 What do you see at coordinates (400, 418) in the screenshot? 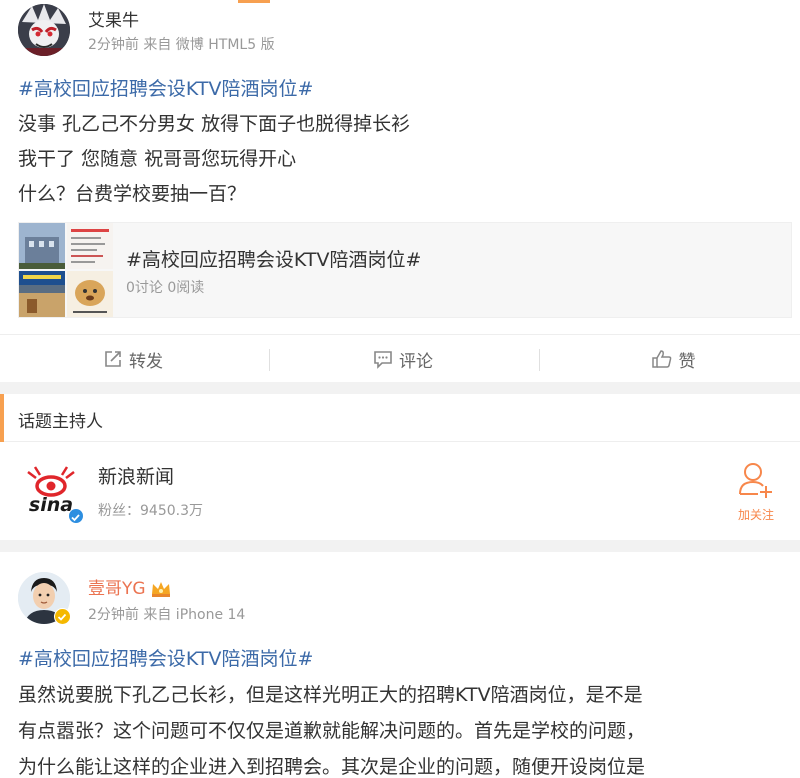
I see `host-section-header: 话题主持人` at bounding box center [400, 418].